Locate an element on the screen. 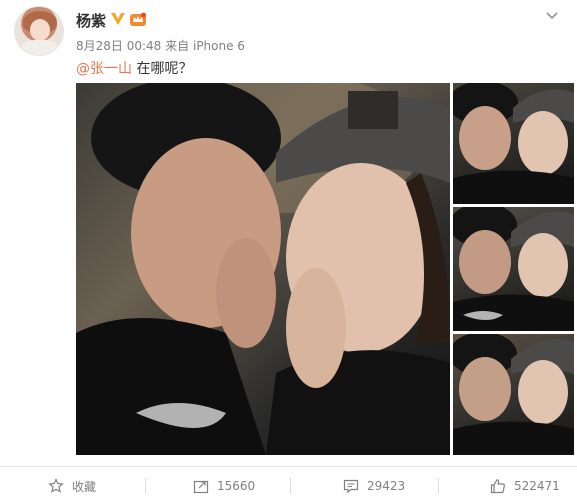  comment-button: 29423 is located at coordinates (374, 486).